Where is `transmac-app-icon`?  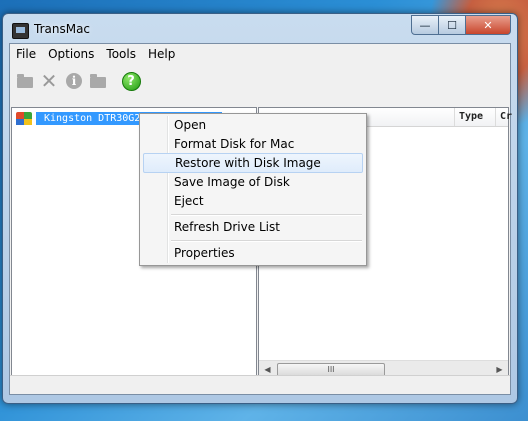
transmac-app-icon is located at coordinates (20, 31).